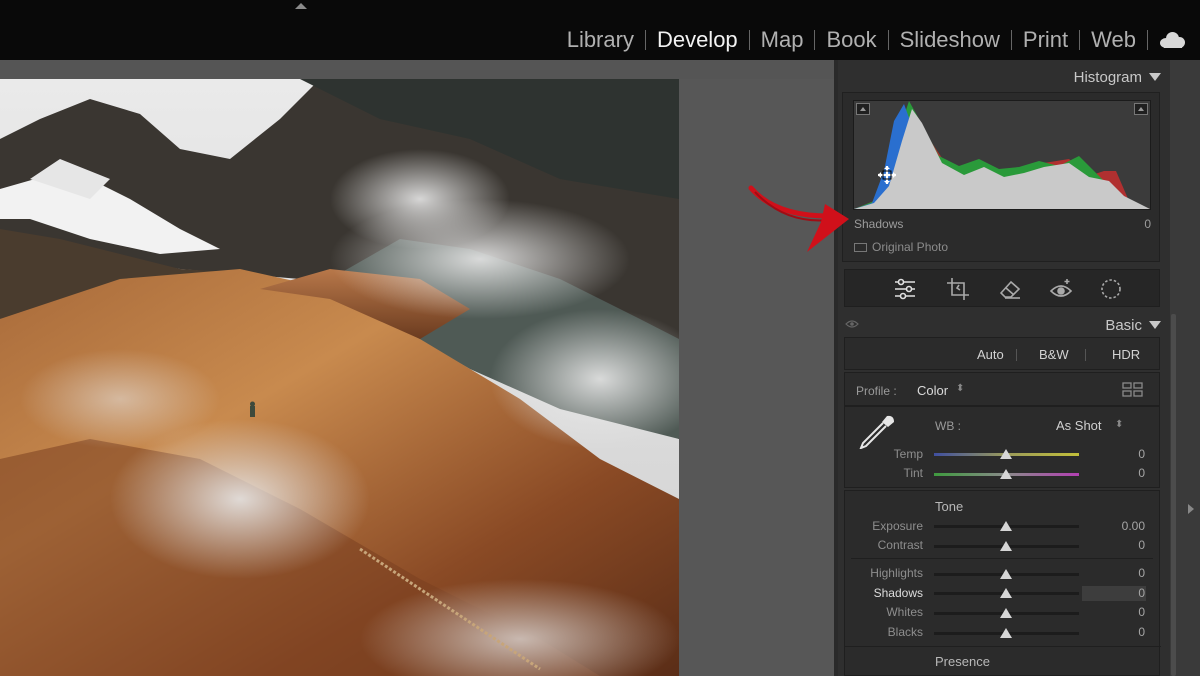 The height and width of the screenshot is (676, 1200). I want to click on tool-strip, so click(1002, 288).